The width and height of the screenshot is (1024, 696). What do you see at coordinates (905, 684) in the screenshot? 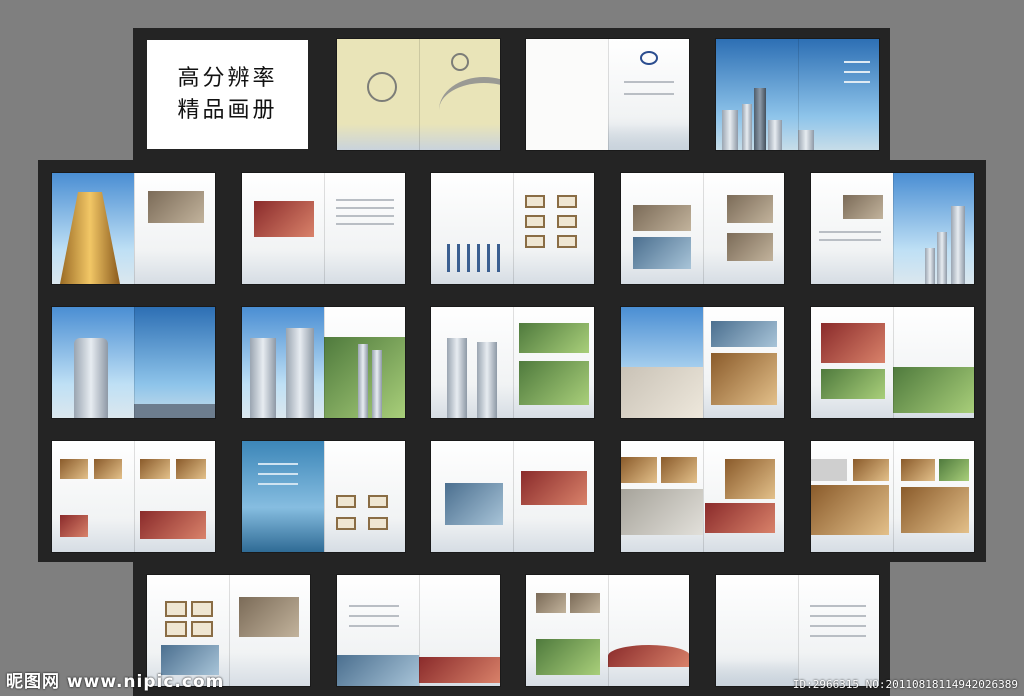
I see `image-id-watermark: ID:2966315 NO:20110818114942026389` at bounding box center [905, 684].